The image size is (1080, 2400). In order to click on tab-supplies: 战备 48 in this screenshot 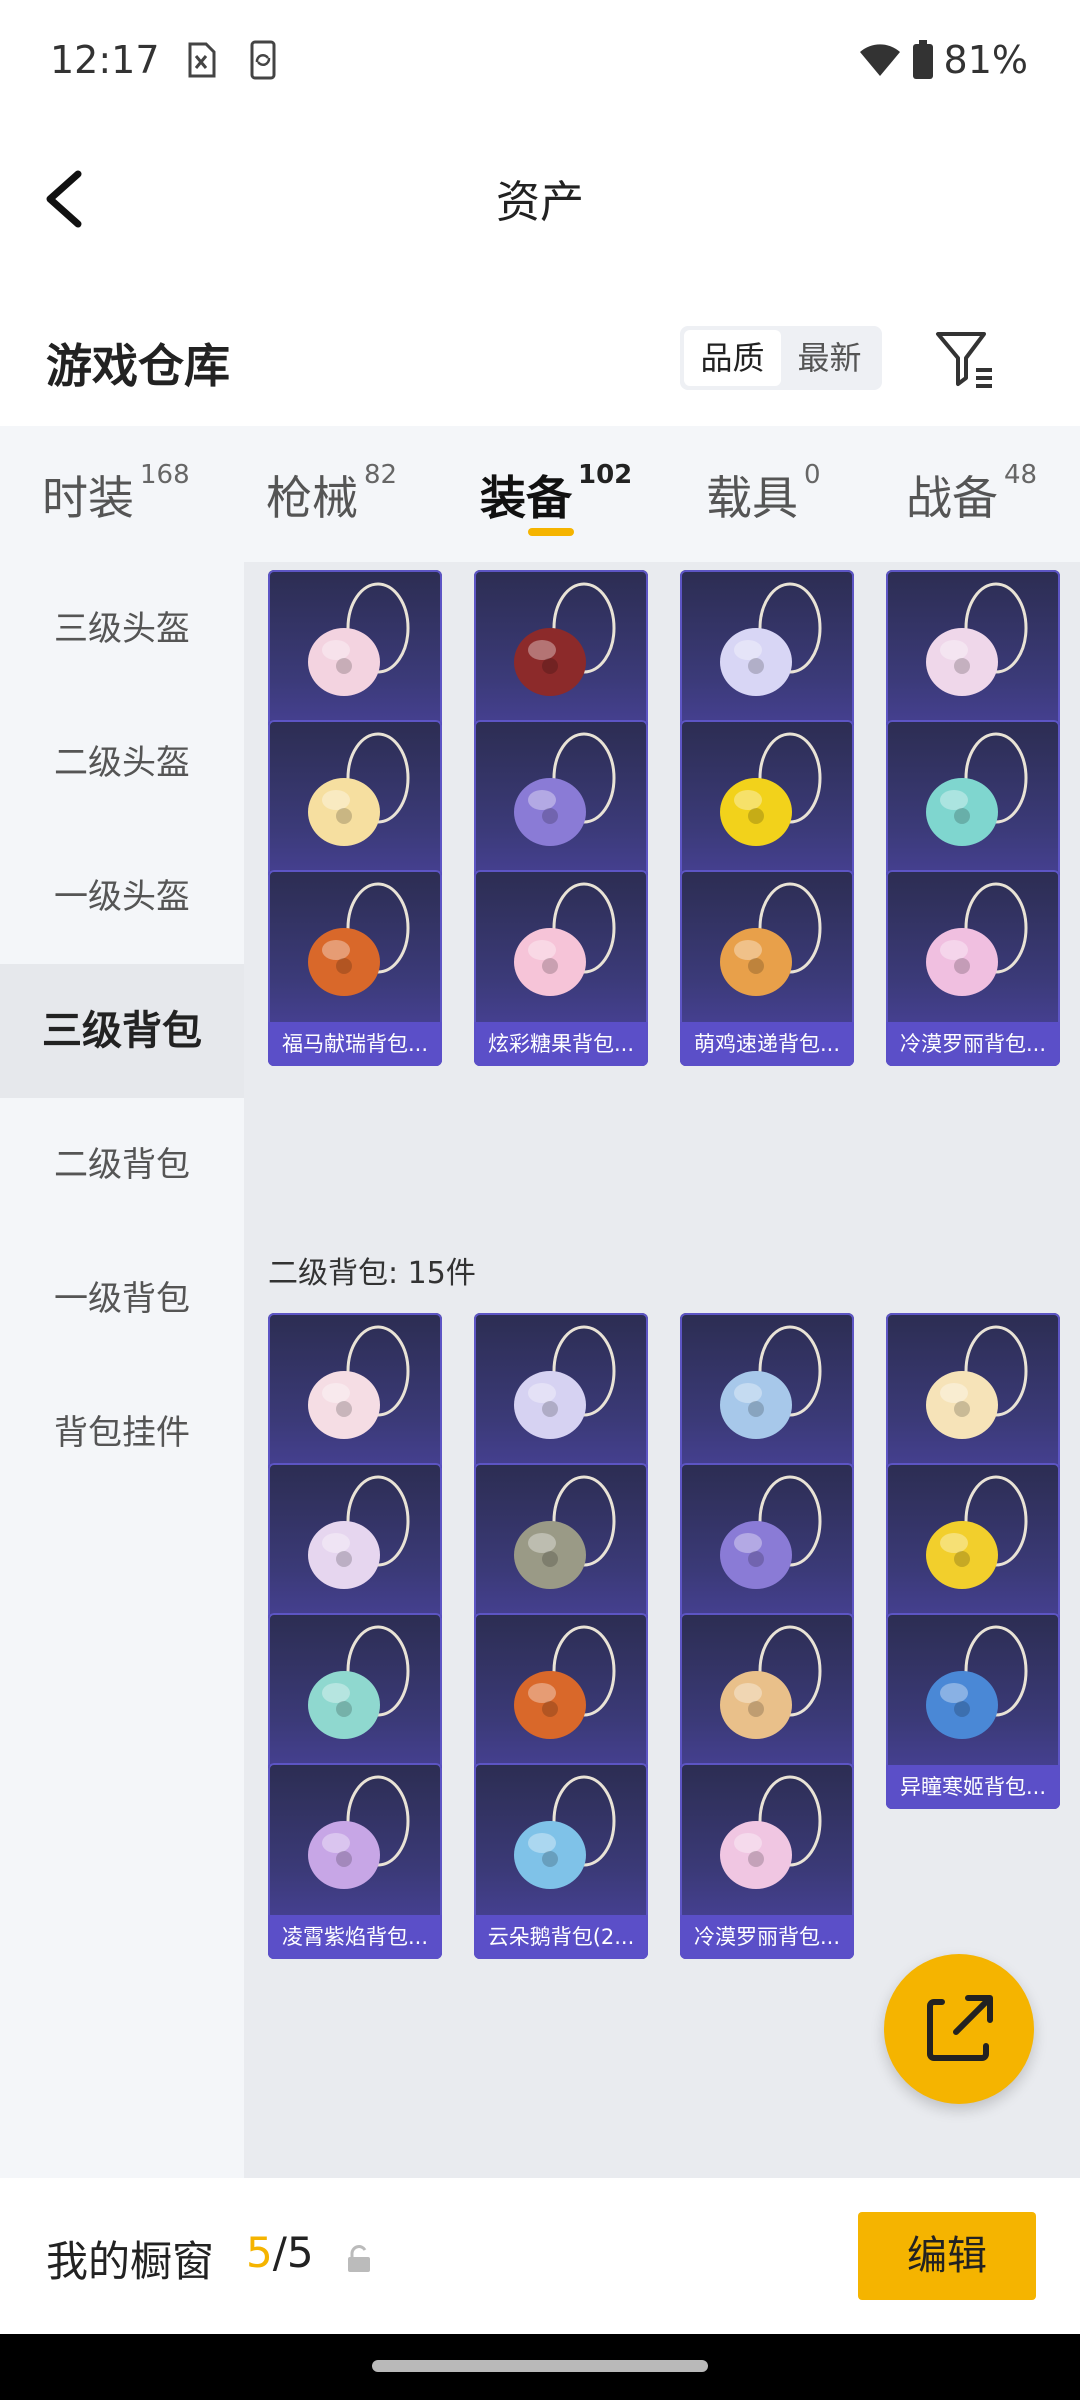, I will do `click(971, 494)`.